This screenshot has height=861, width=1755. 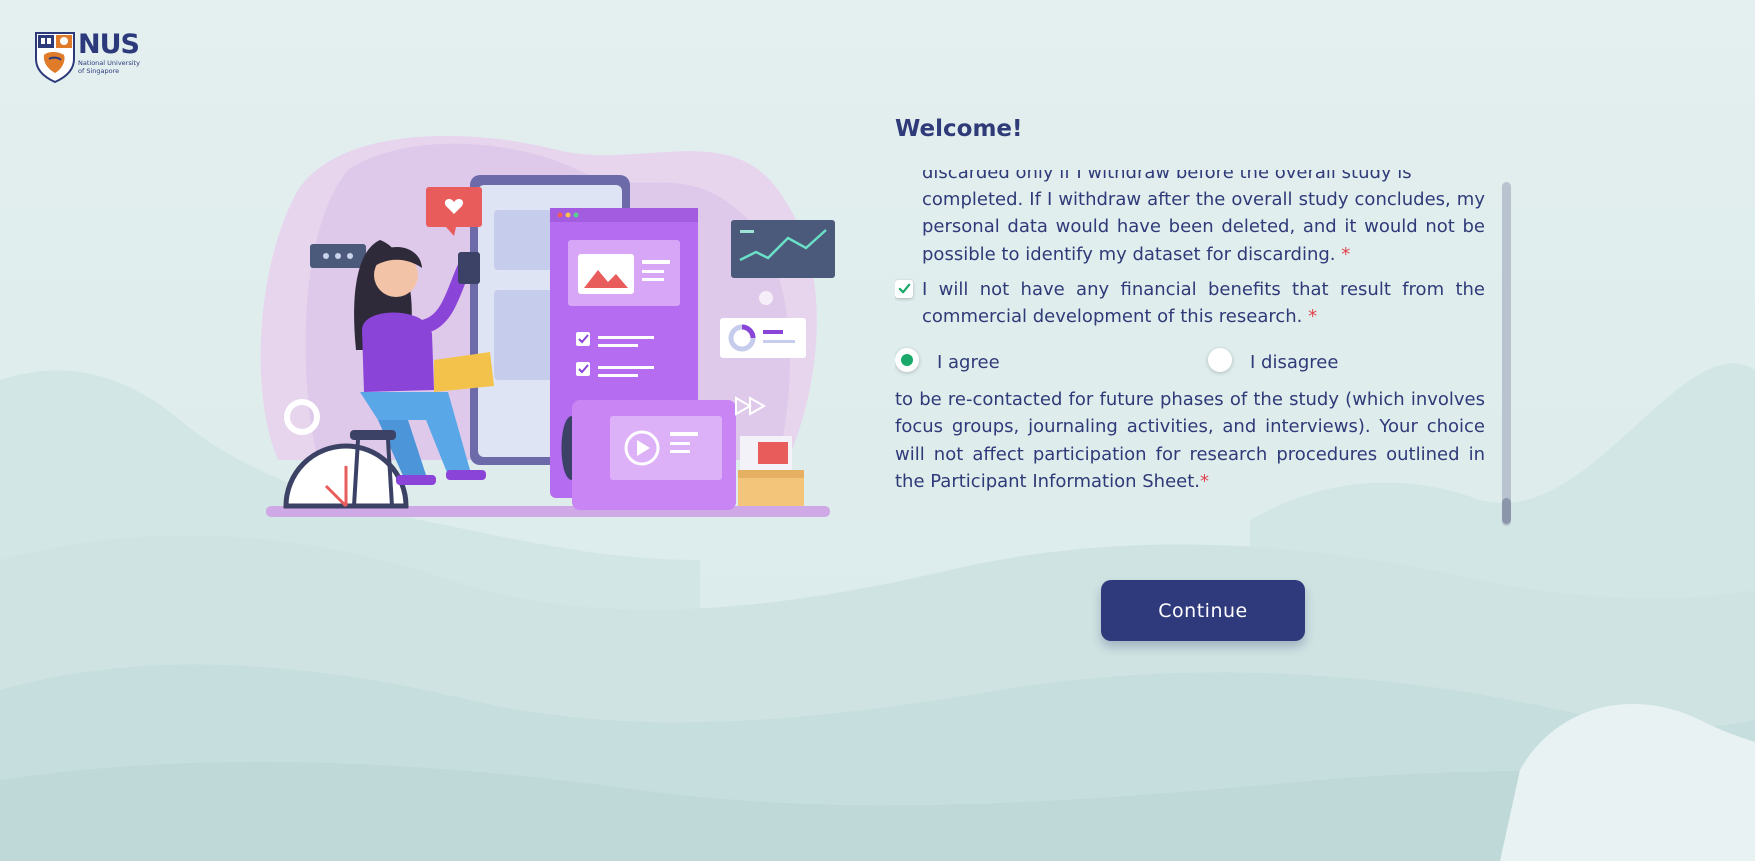 What do you see at coordinates (1190, 366) in the screenshot?
I see `recontact-radio-group: I agree I disagree` at bounding box center [1190, 366].